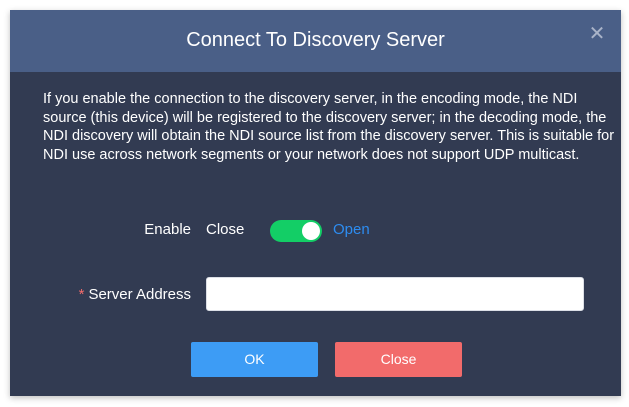  I want to click on toggle-knob, so click(311, 231).